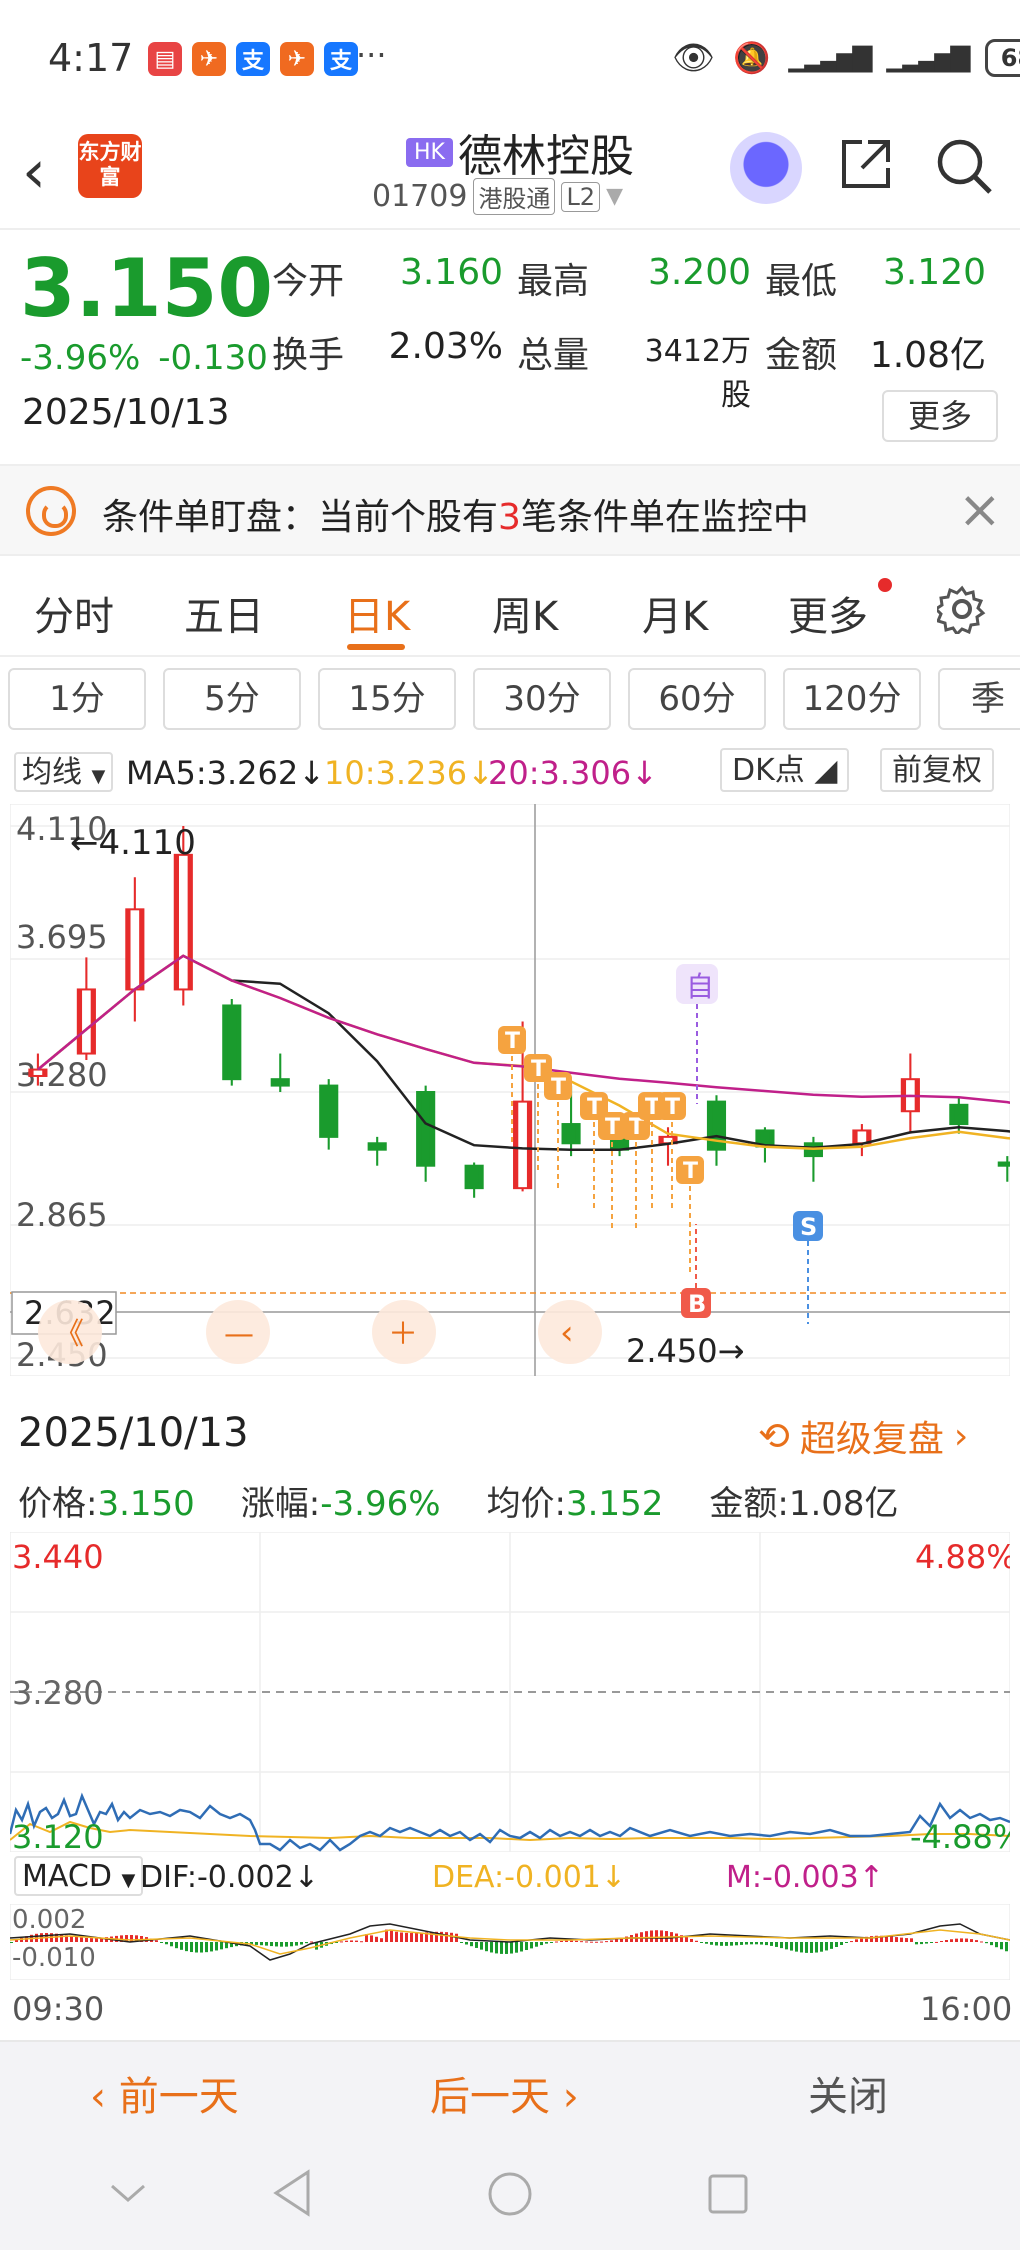 This screenshot has height=2250, width=1020. I want to click on home-nav-icon, so click(510, 2194).